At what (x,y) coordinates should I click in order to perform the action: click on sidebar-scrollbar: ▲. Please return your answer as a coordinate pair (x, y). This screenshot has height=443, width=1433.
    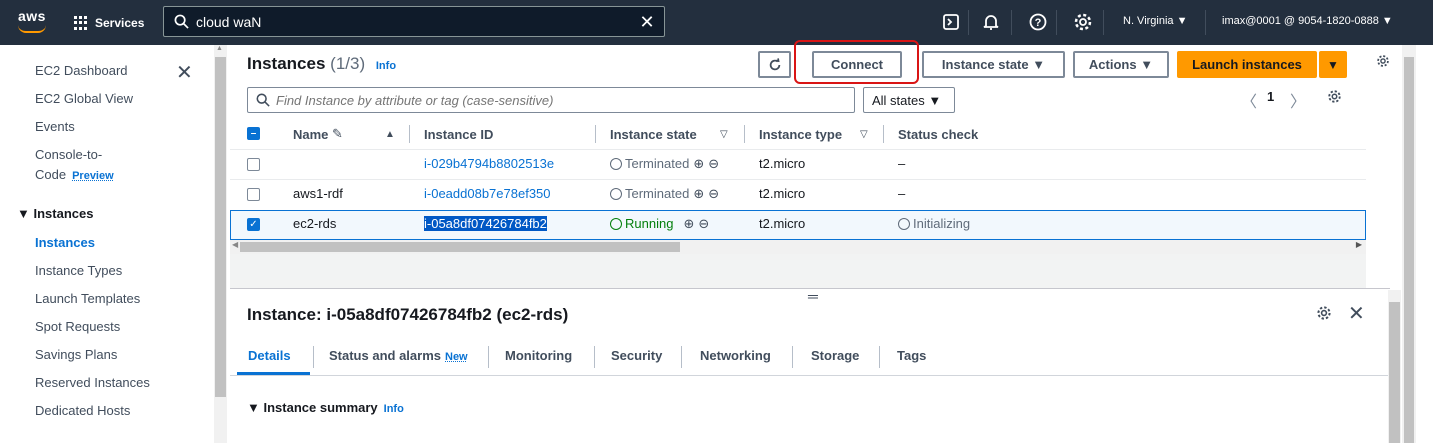
    Looking at the image, I should click on (220, 244).